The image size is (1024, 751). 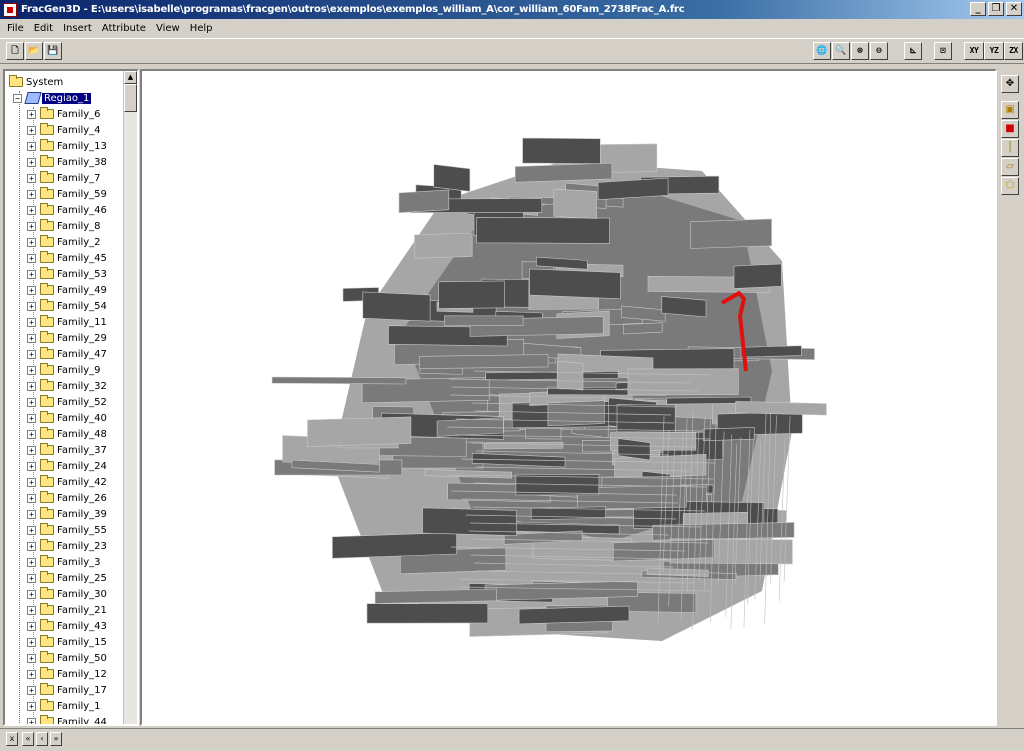 I want to click on tree-family-item: + Family_12, so click(x=67, y=674).